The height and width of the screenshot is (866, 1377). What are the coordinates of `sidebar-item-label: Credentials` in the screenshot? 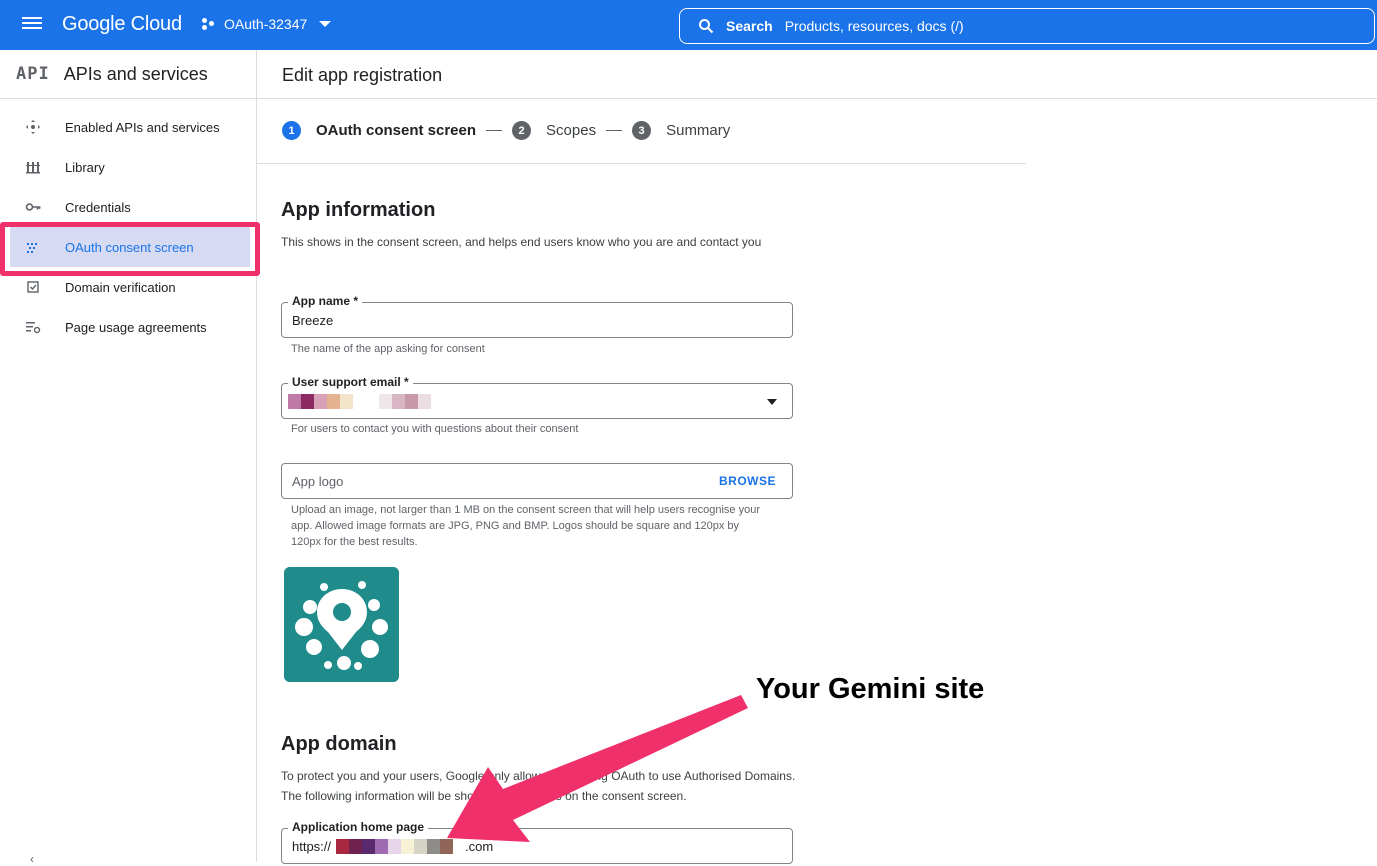 It's located at (98, 207).